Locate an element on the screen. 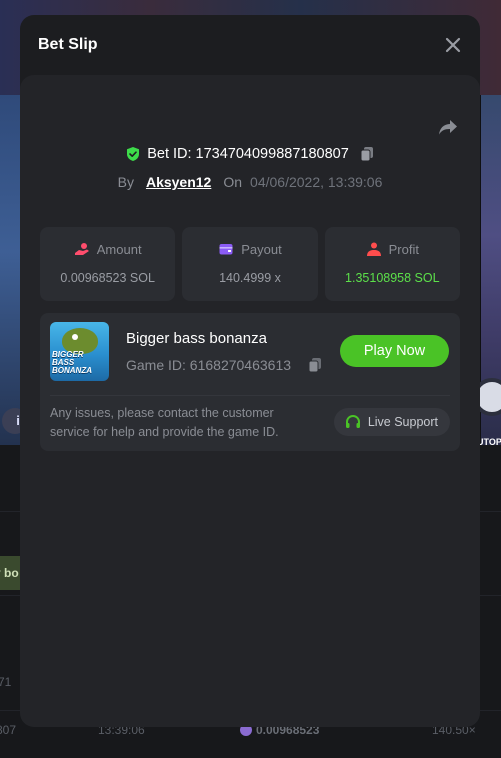 Image resolution: width=501 pixels, height=758 pixels. share-icon is located at coordinates (448, 127).